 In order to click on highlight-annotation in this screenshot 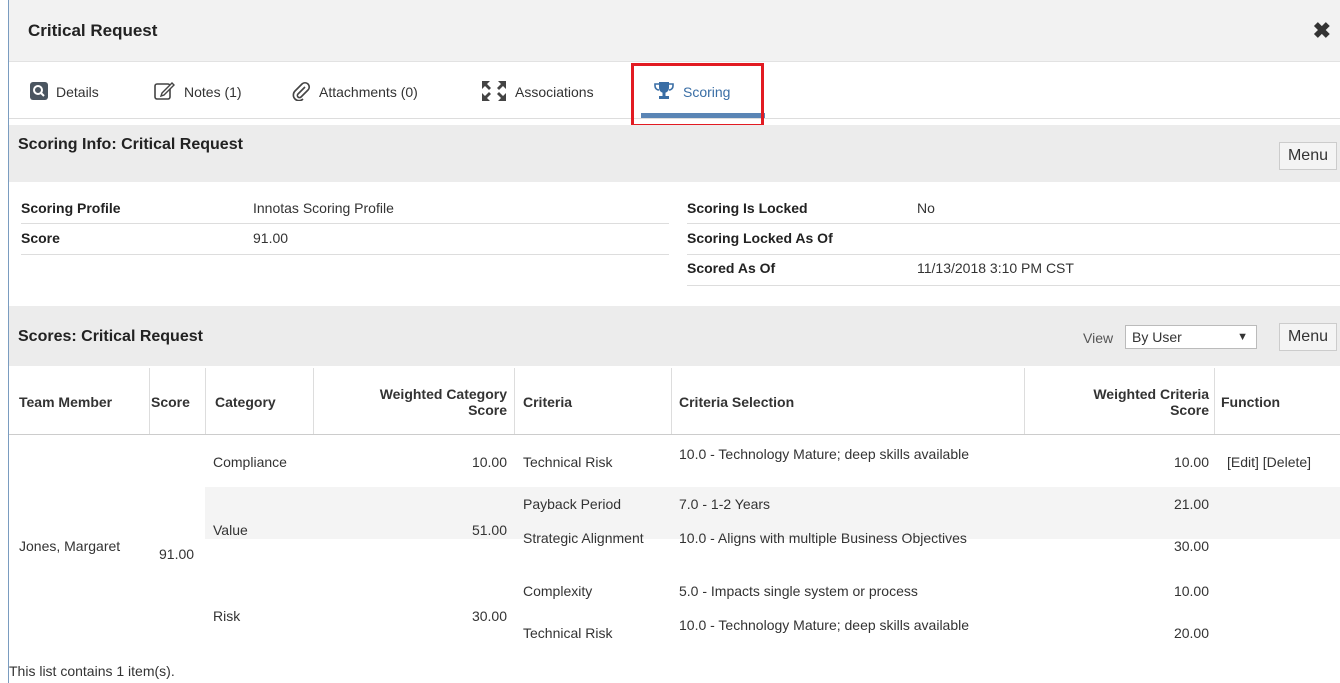, I will do `click(697, 95)`.